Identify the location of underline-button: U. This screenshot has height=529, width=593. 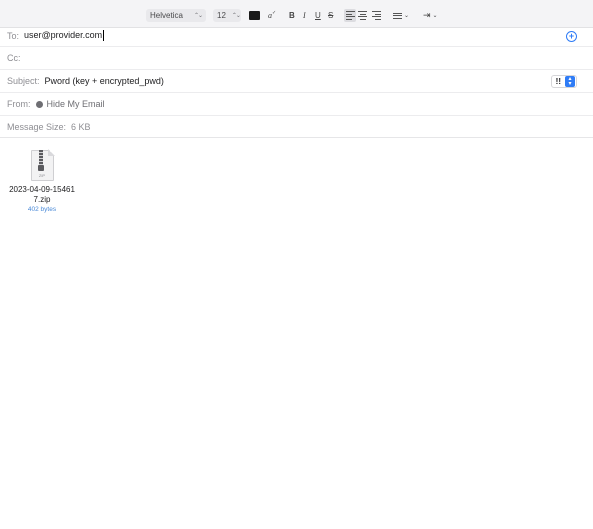
(318, 15).